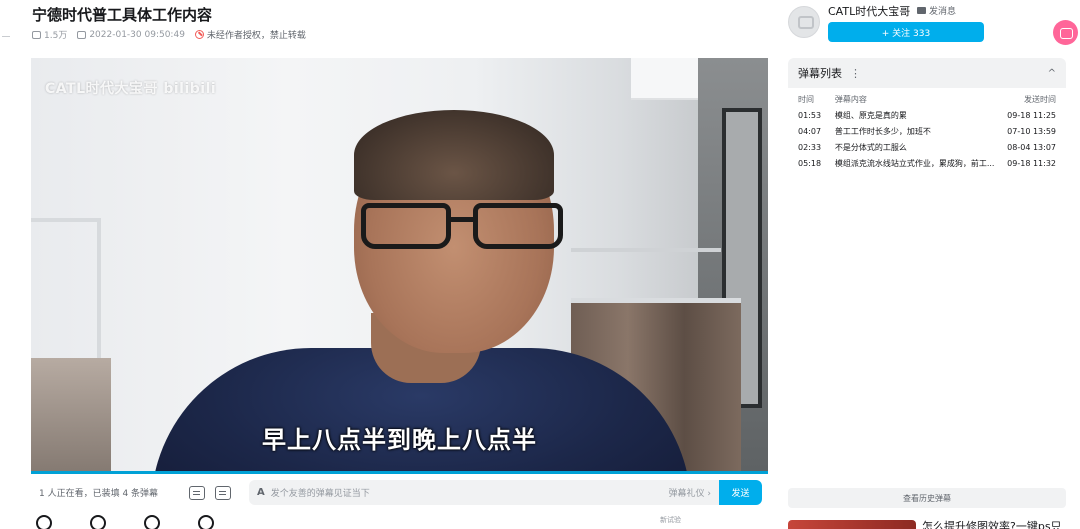 The height and width of the screenshot is (529, 1080). Describe the element at coordinates (454, 155) in the screenshot. I see `person-hair` at that location.